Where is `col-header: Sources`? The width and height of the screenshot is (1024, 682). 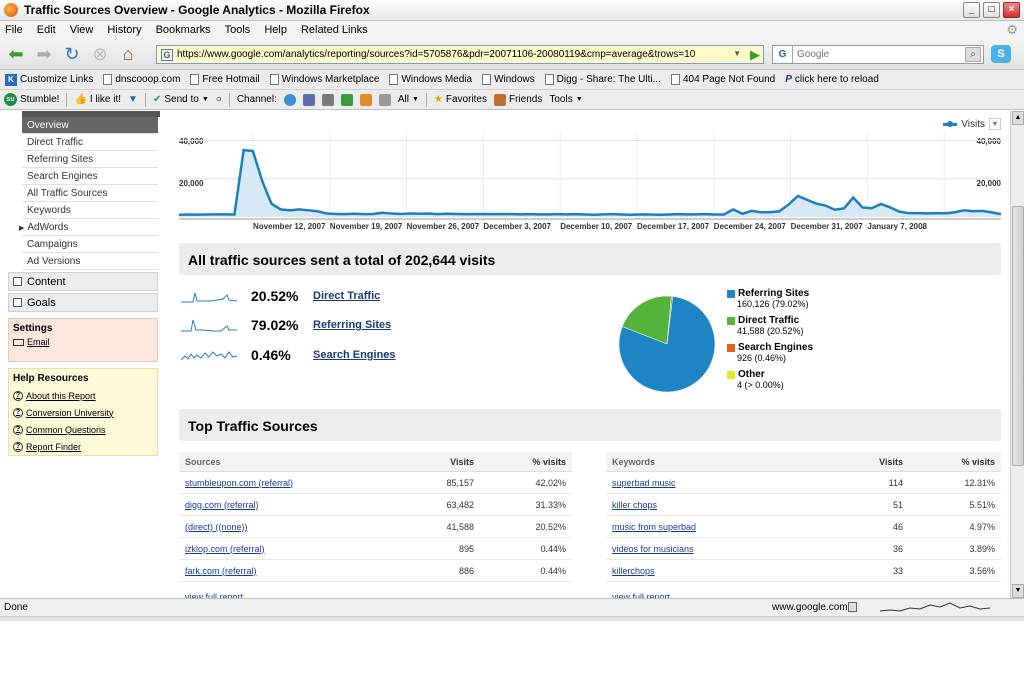 col-header: Sources is located at coordinates (290, 462).